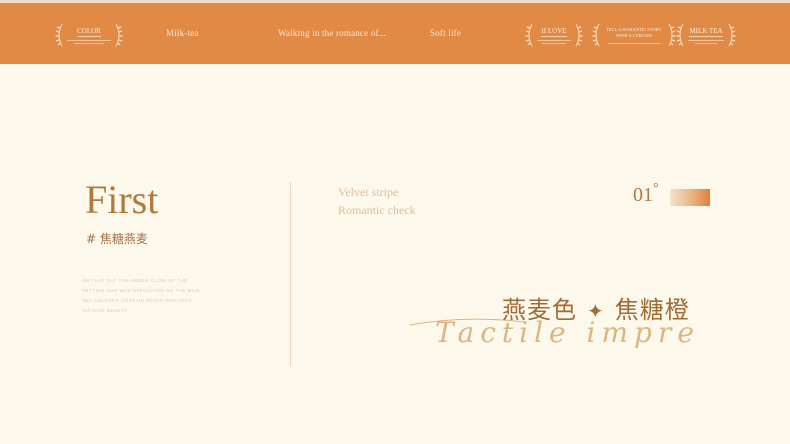 This screenshot has width=790, height=444. I want to click on nav-milk-tea: Milk-tea, so click(182, 33).